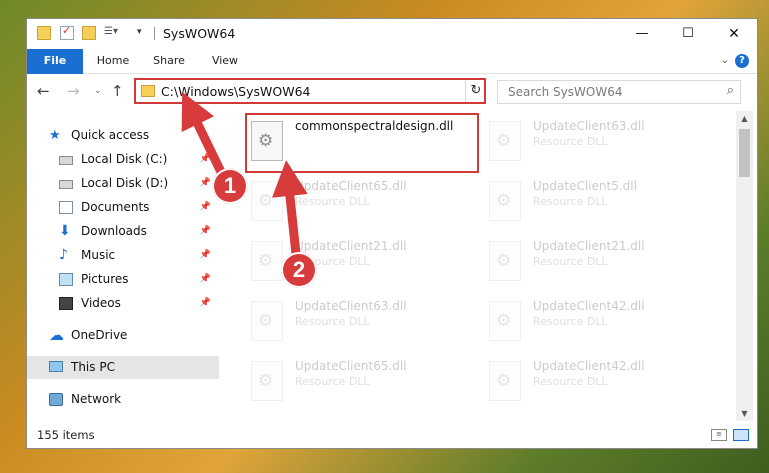 This screenshot has width=769, height=473. I want to click on tab-share: Share, so click(169, 61).